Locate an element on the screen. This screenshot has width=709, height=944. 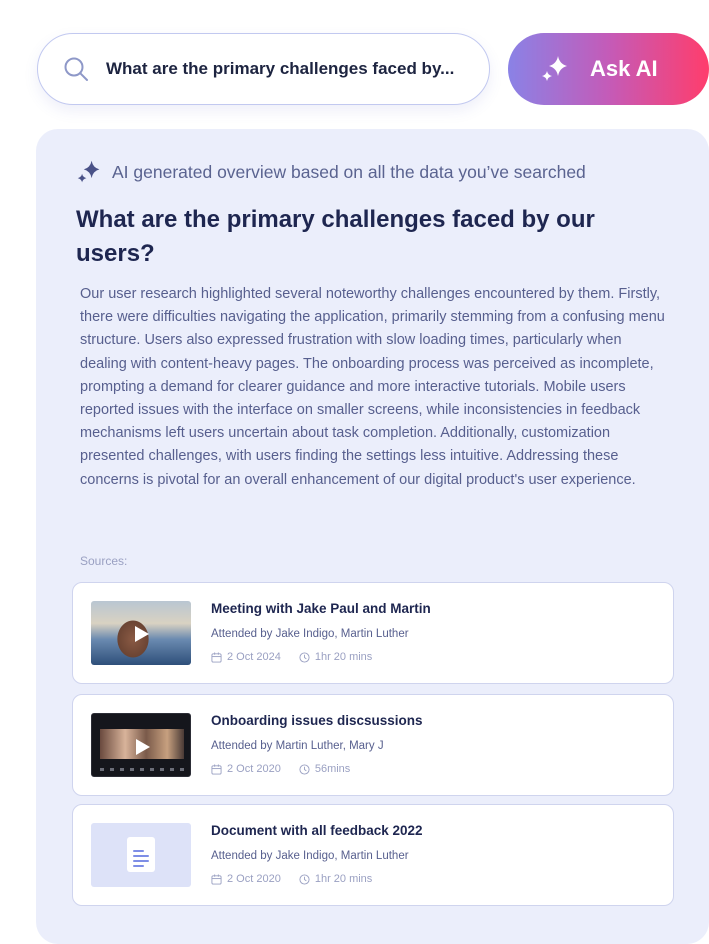
source-title: Onboarding issues discsussions is located at coordinates (317, 720).